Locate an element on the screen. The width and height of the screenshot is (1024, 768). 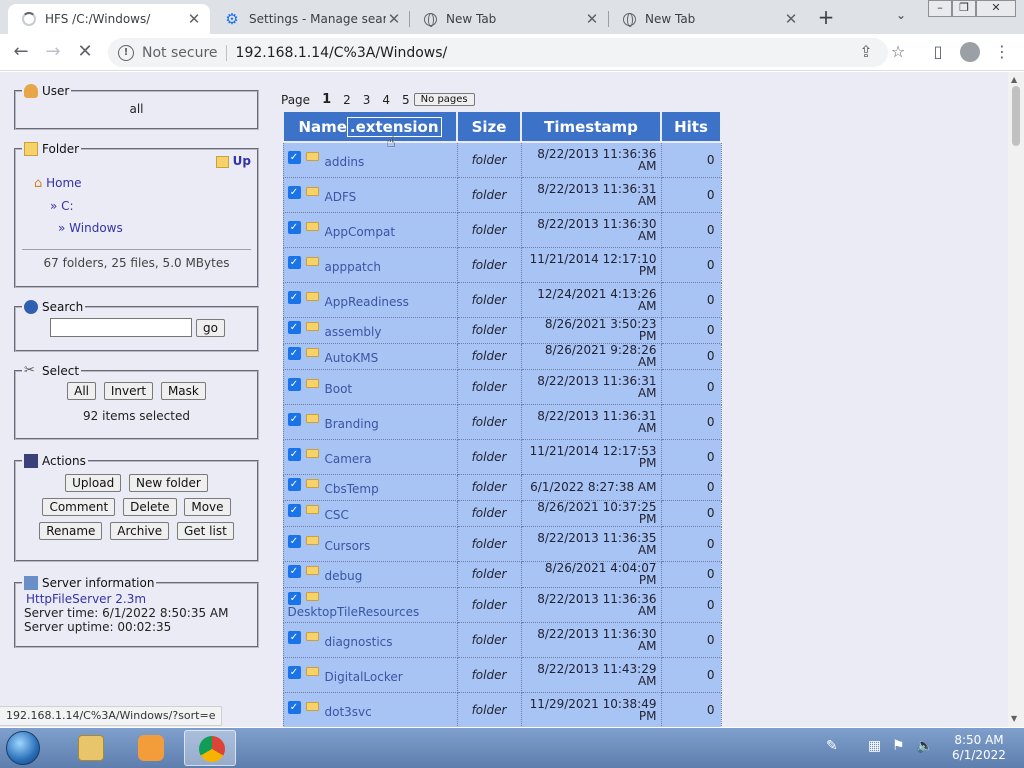
file-name-link: dot3svc is located at coordinates (348, 712).